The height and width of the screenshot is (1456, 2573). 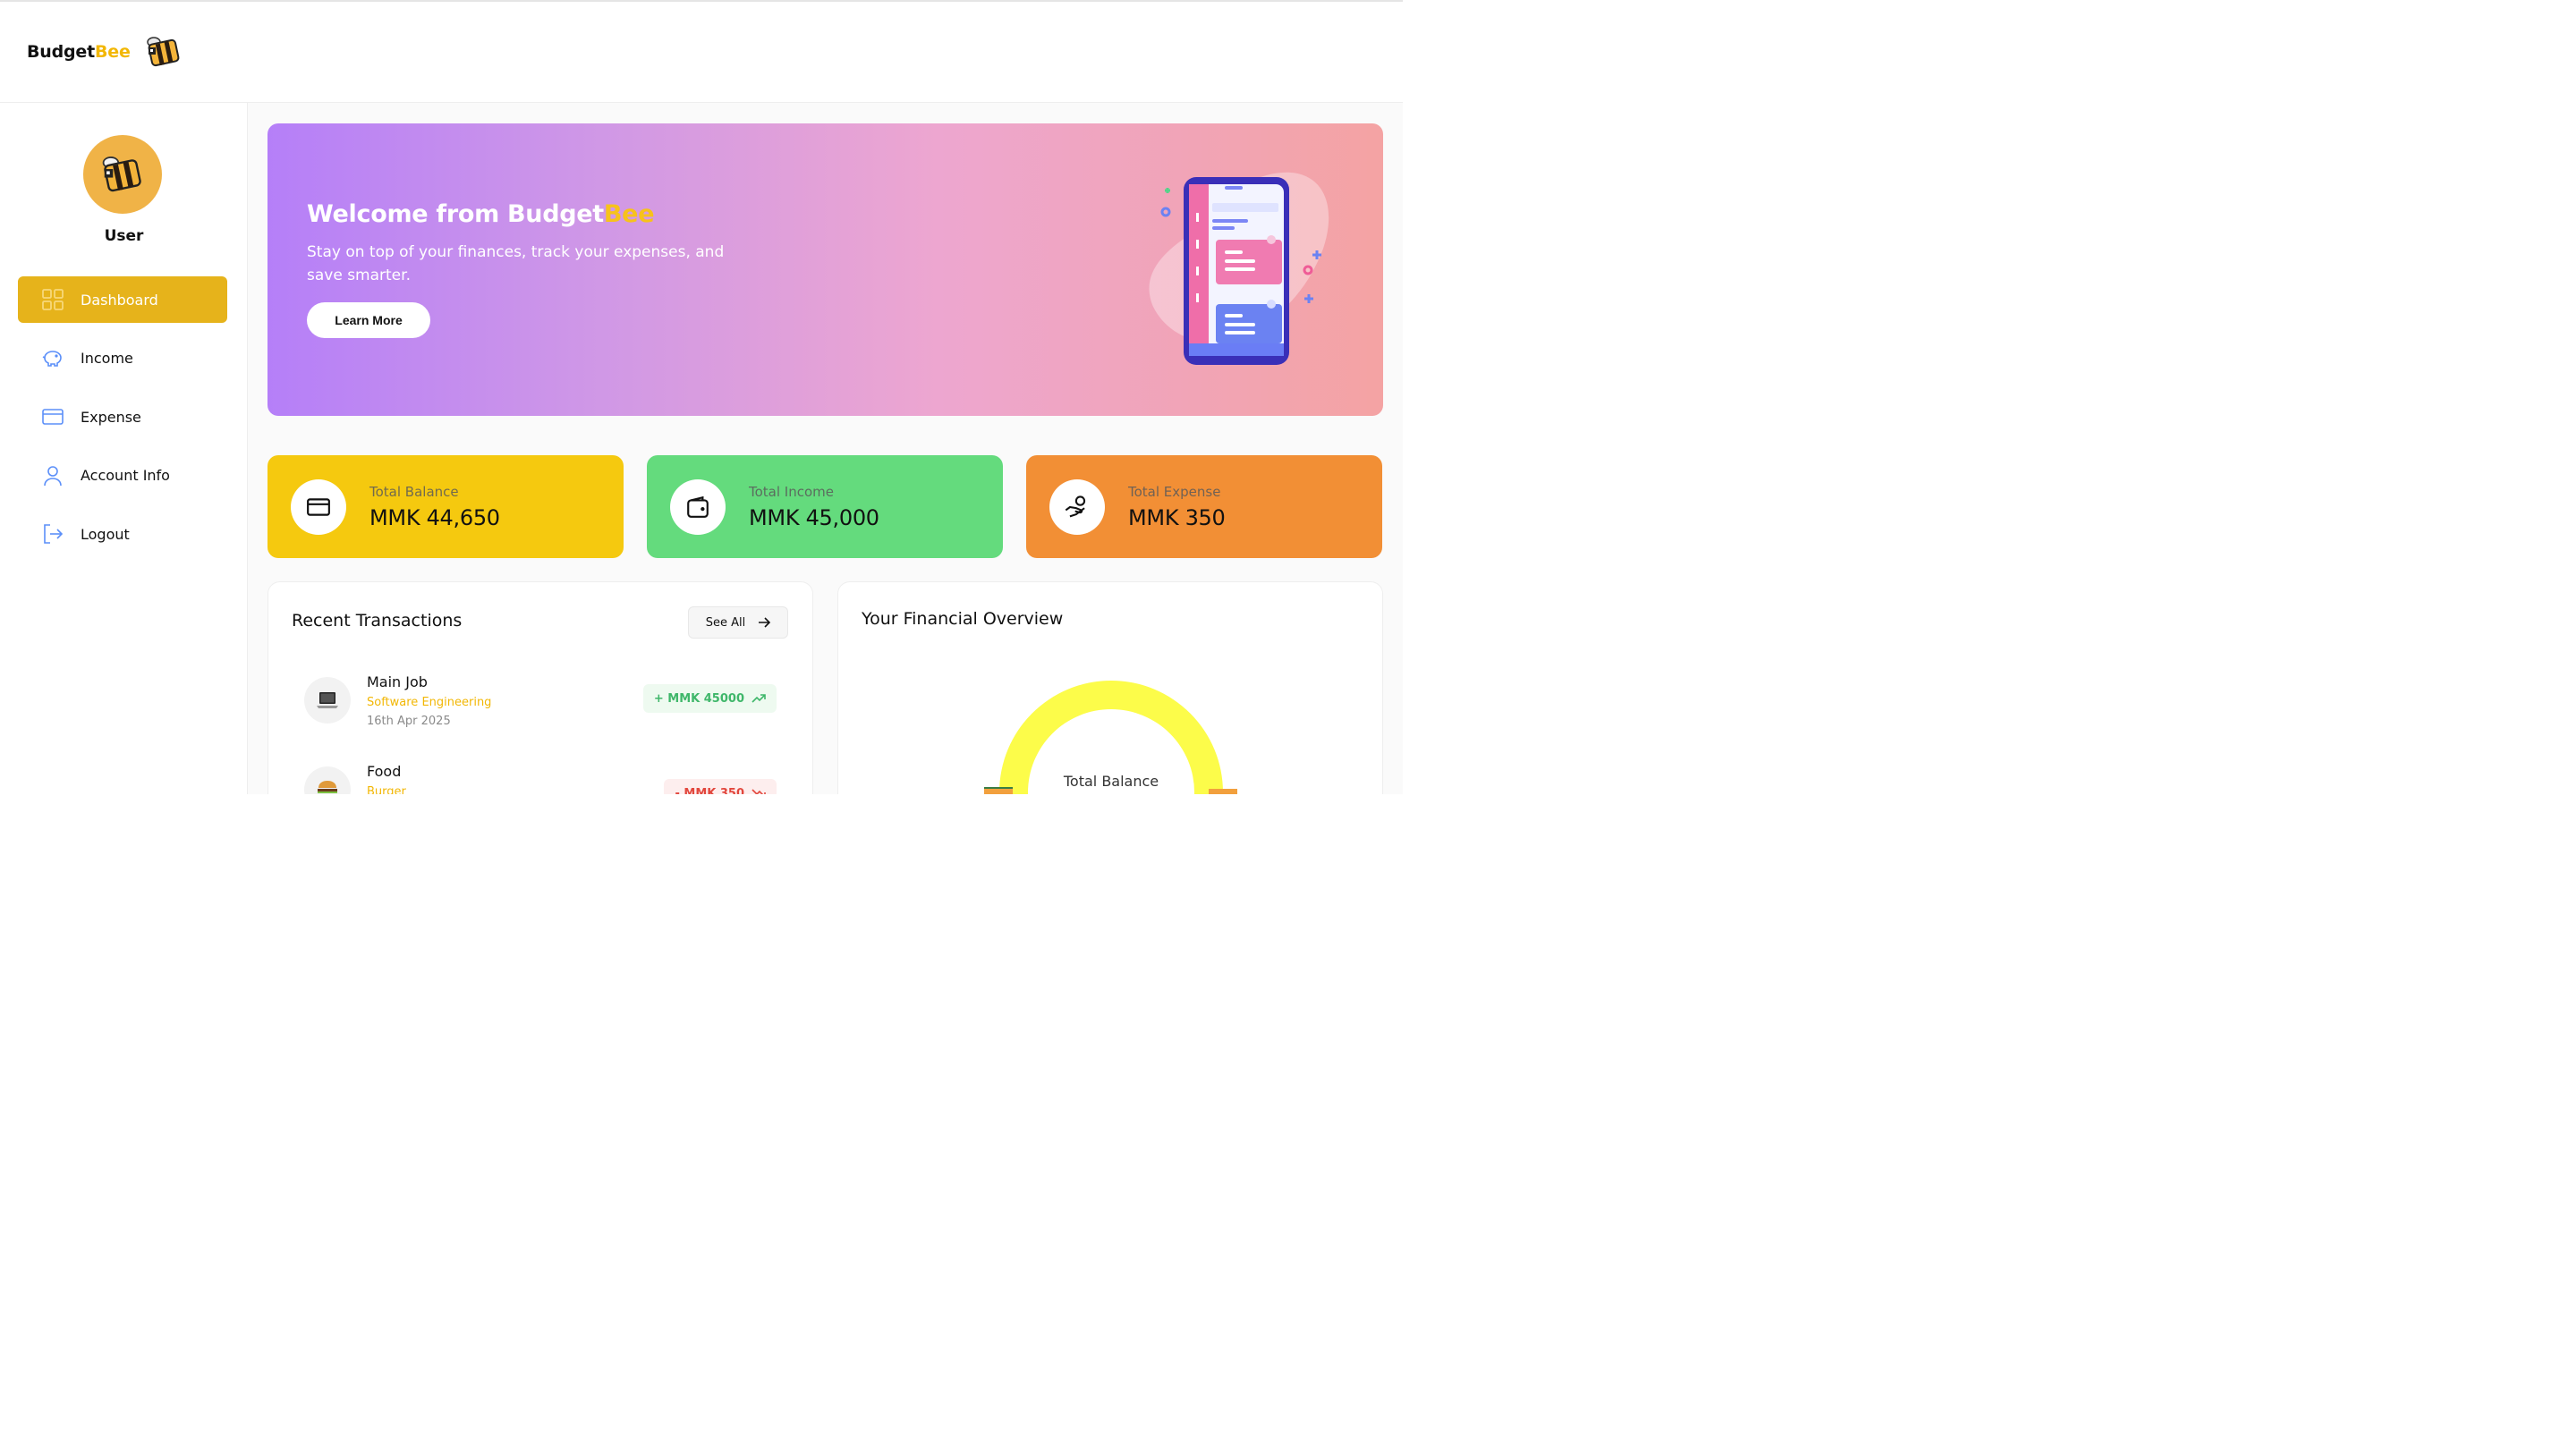 I want to click on trend-down-icon, so click(x=759, y=791).